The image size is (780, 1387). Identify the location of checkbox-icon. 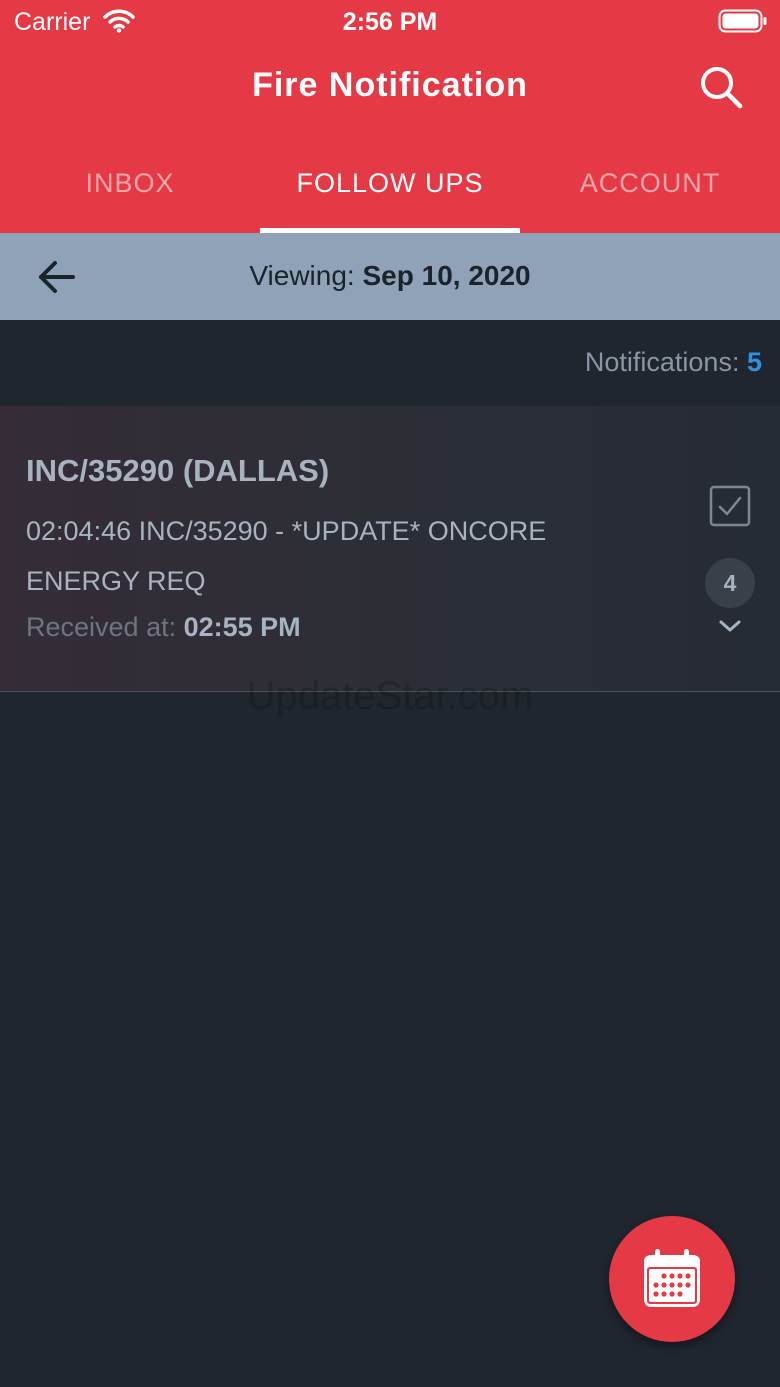
(730, 506).